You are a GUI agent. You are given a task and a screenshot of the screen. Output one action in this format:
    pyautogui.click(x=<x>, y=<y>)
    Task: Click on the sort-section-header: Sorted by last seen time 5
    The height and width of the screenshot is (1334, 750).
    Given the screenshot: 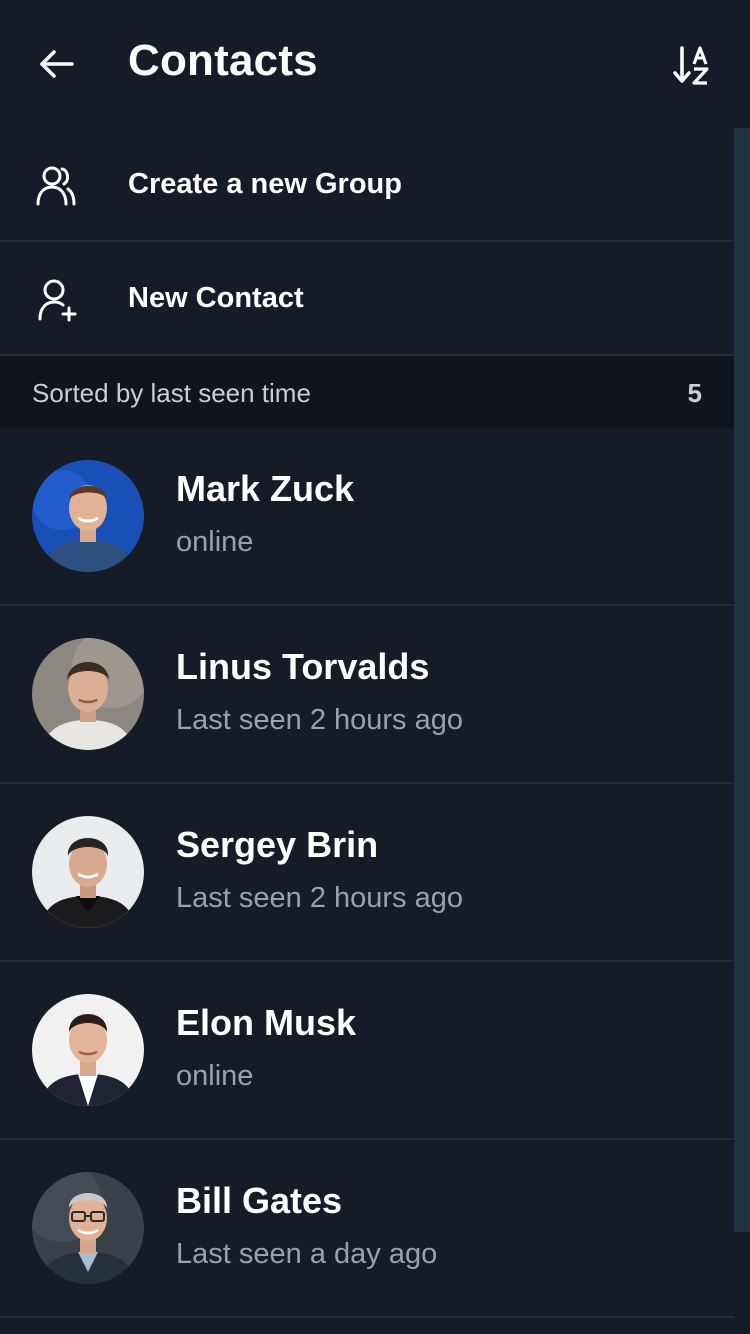 What is the action you would take?
    pyautogui.click(x=367, y=392)
    